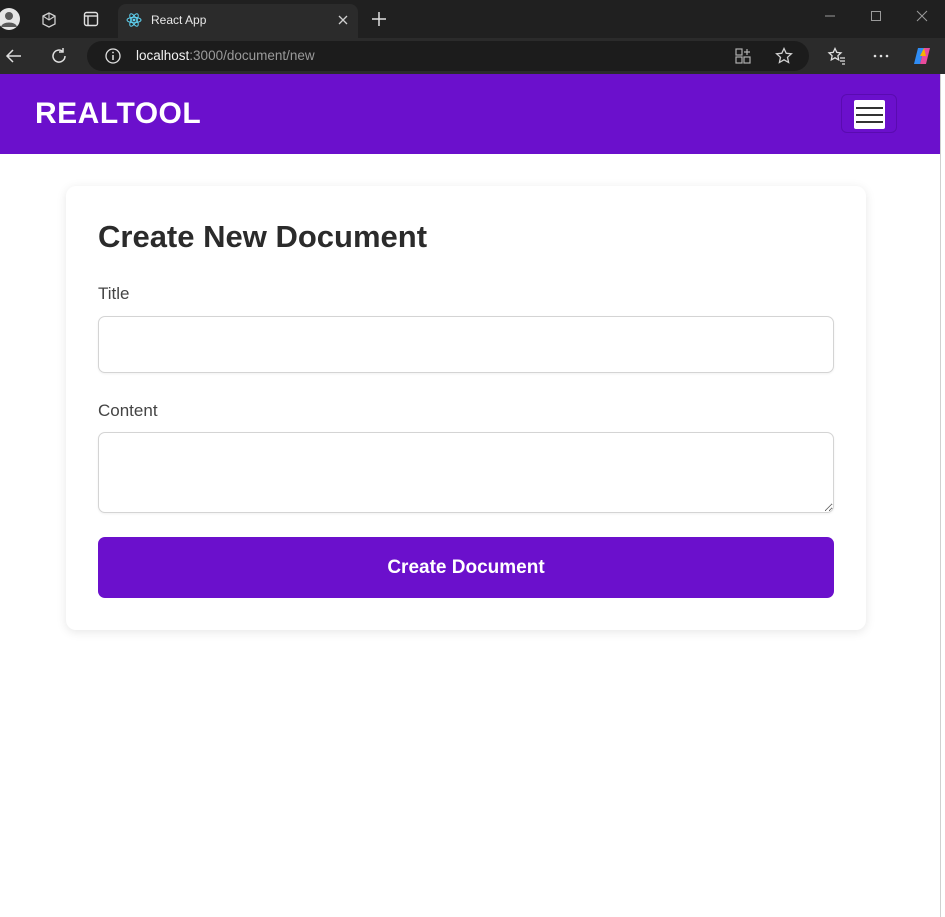 The image size is (945, 917). Describe the element at coordinates (113, 56) in the screenshot. I see `info-icon` at that location.